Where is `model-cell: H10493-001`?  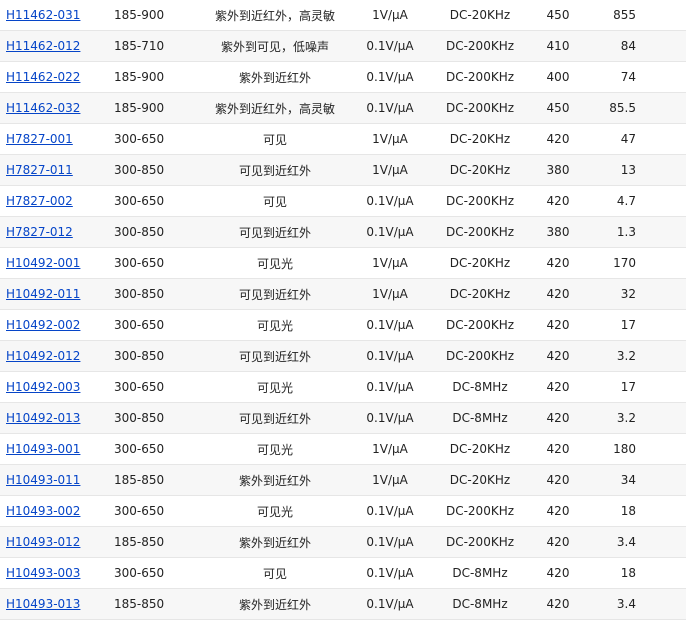
model-cell: H10493-001 is located at coordinates (55, 449).